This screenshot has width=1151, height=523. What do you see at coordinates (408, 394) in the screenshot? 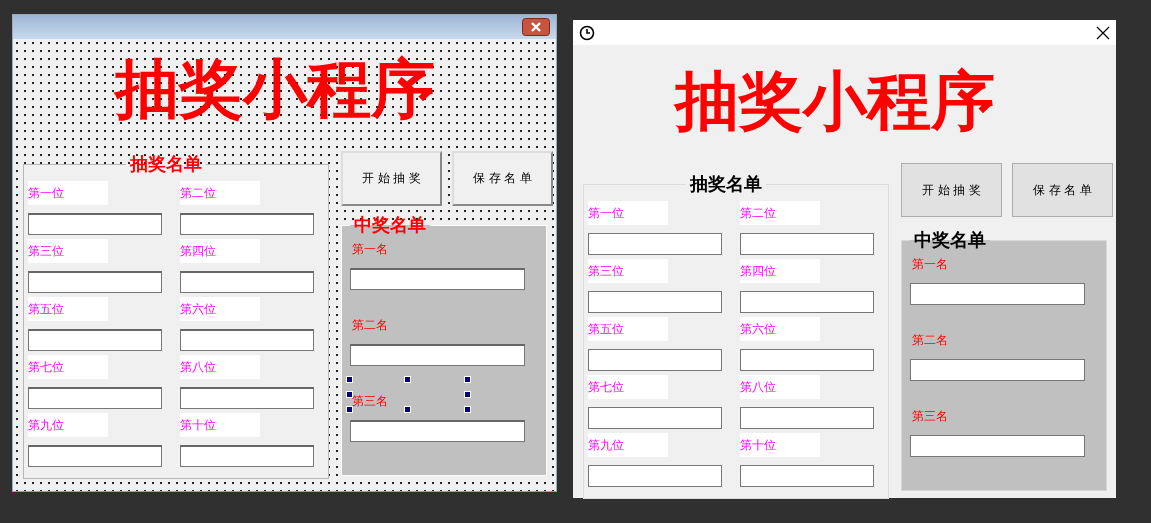
I see `selection-handles` at bounding box center [408, 394].